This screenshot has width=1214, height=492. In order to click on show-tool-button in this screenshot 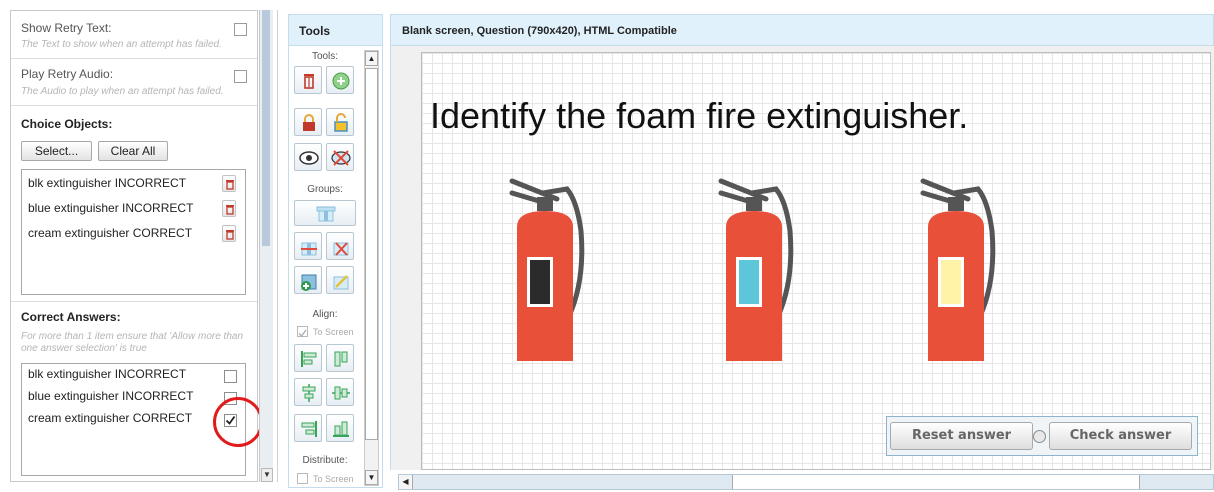, I will do `click(308, 157)`.